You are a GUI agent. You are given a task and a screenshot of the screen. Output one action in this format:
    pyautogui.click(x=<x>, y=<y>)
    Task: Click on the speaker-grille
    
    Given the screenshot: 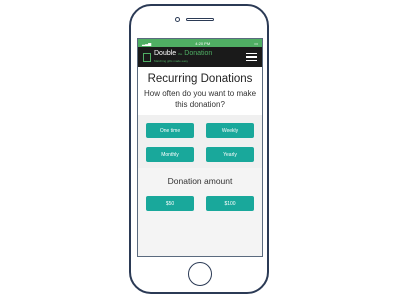 What is the action you would take?
    pyautogui.click(x=200, y=19)
    